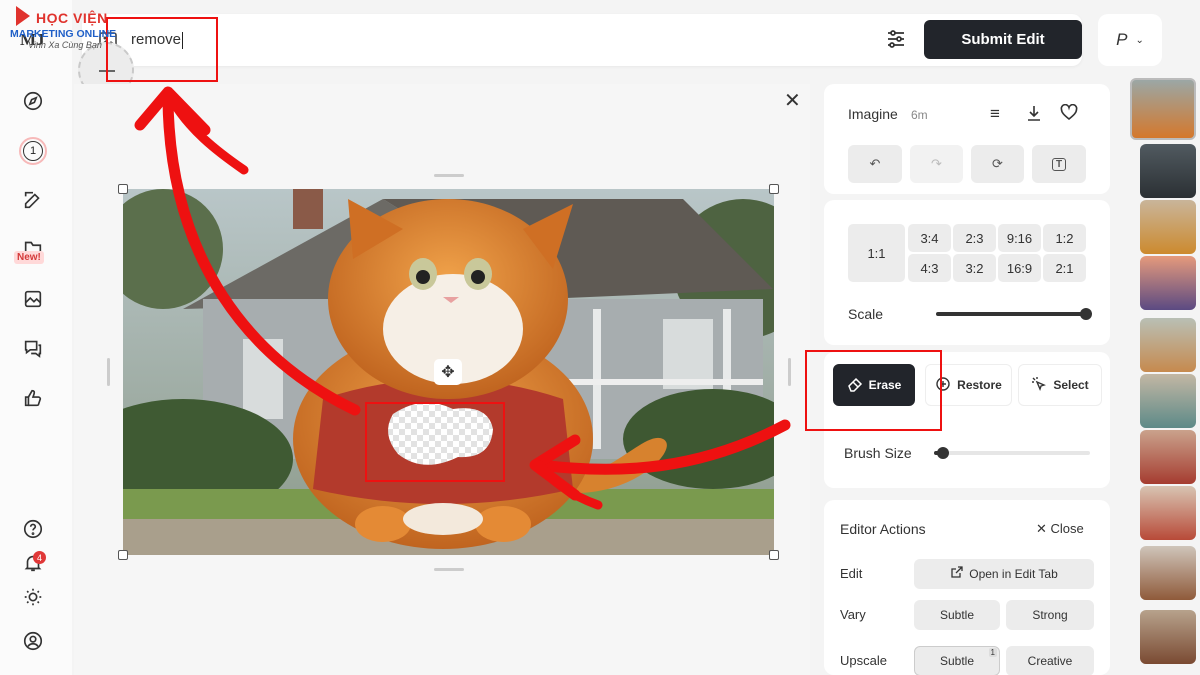  I want to click on close-label: Close, so click(1067, 528).